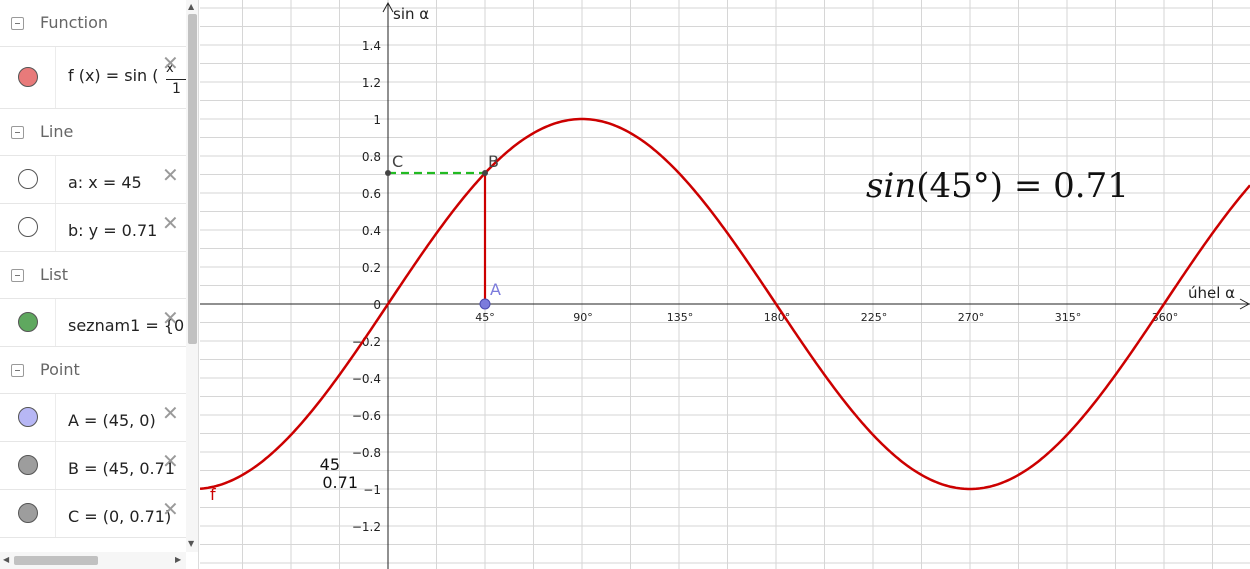 The width and height of the screenshot is (1250, 569). I want to click on y-tick-label: 0.6, so click(371, 194).